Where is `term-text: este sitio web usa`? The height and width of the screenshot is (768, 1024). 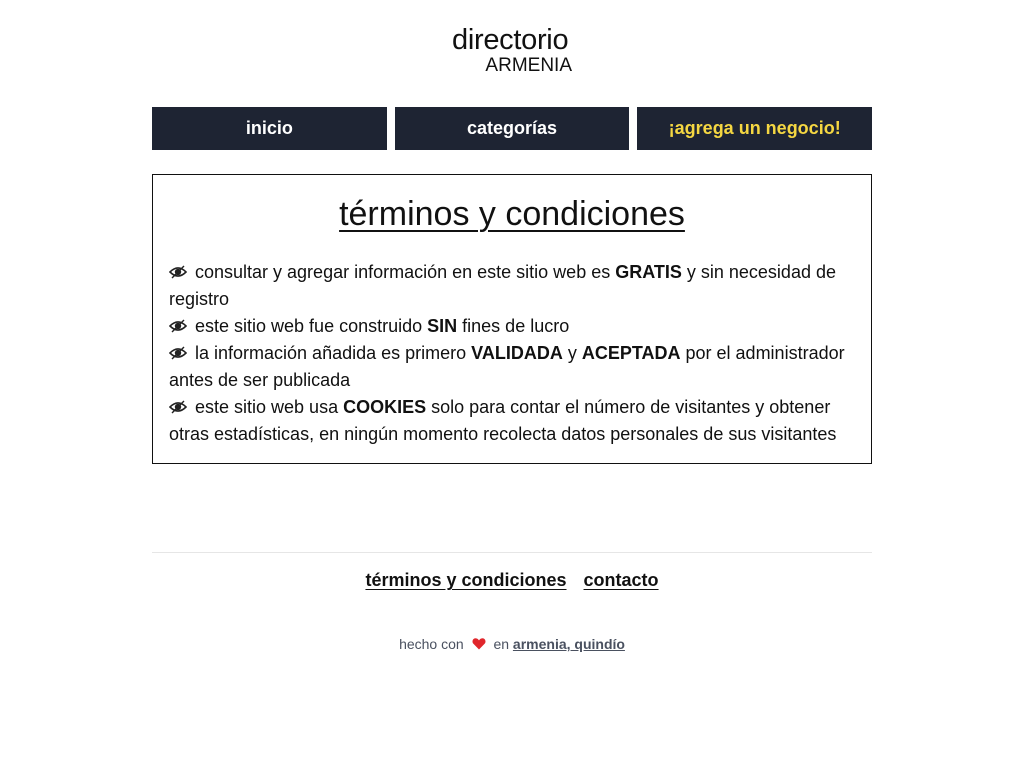
term-text: este sitio web usa is located at coordinates (269, 407).